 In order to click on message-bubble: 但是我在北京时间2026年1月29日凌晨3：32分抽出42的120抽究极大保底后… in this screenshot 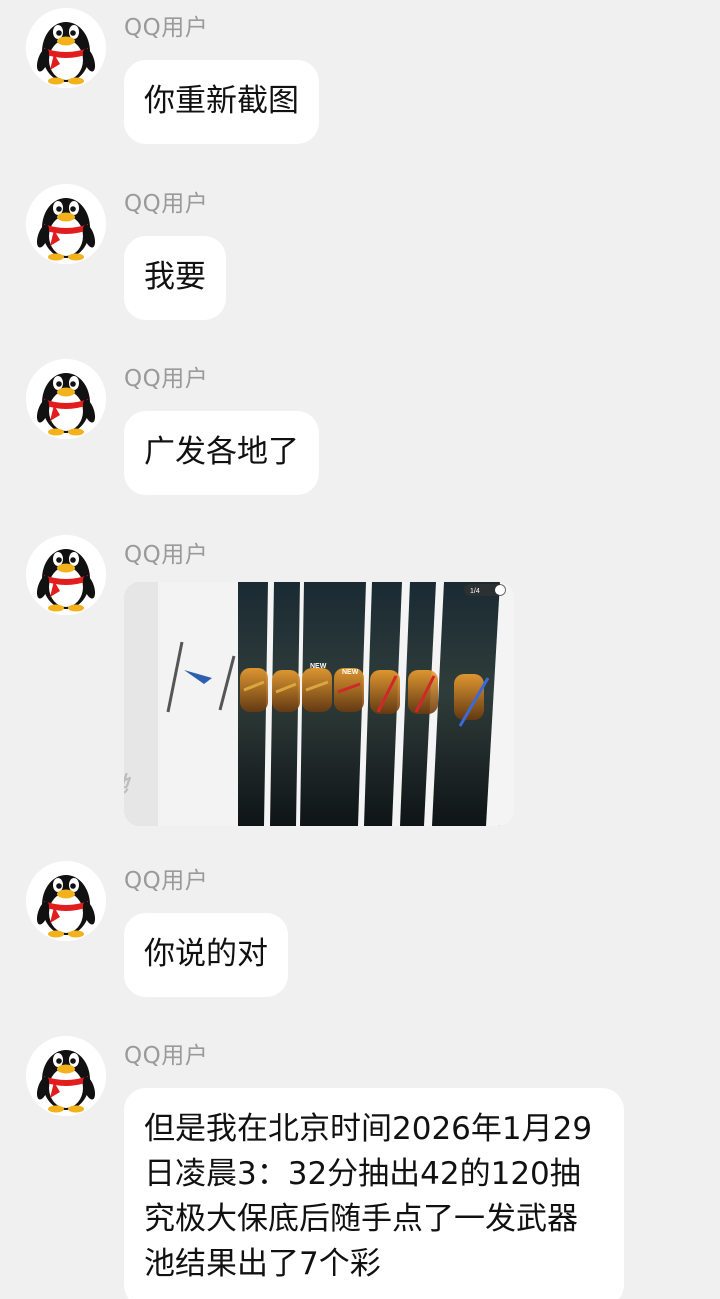, I will do `click(374, 1193)`.